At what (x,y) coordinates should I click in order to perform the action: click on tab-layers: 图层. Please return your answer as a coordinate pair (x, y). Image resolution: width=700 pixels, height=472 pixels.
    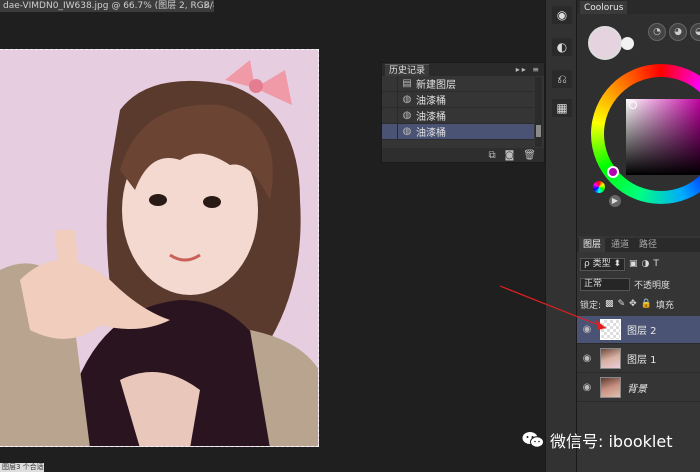
    Looking at the image, I should click on (592, 245).